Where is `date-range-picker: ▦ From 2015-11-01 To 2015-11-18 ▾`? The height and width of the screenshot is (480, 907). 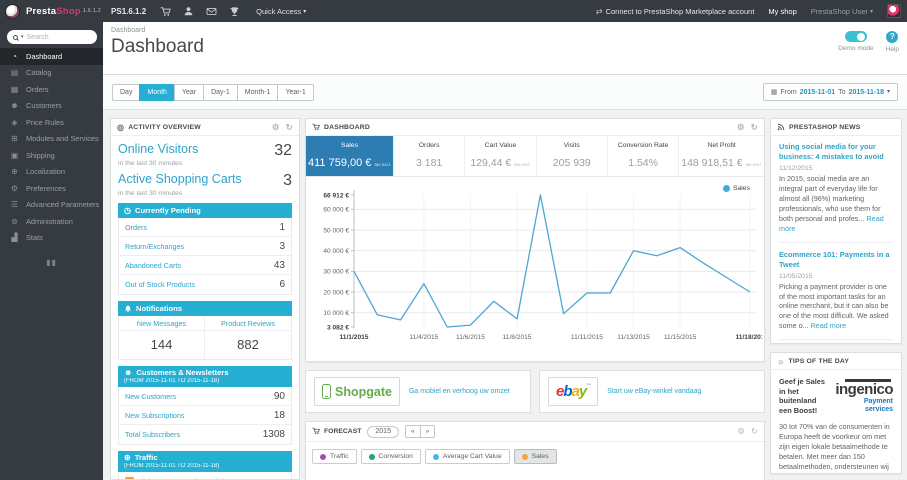 date-range-picker: ▦ From 2015-11-01 To 2015-11-18 ▾ is located at coordinates (830, 92).